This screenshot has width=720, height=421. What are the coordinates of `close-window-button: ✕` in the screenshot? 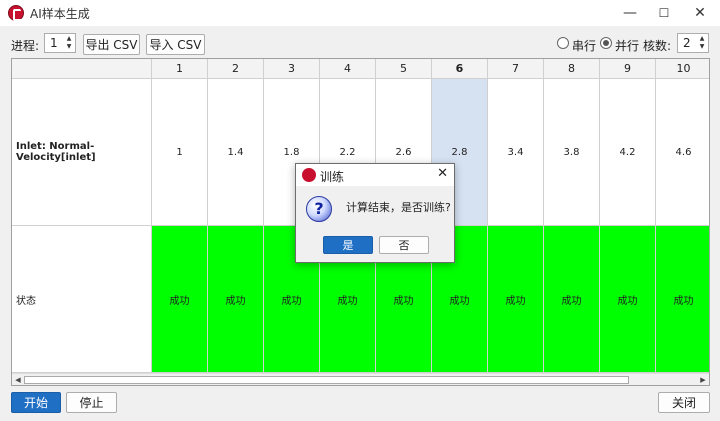 It's located at (700, 13).